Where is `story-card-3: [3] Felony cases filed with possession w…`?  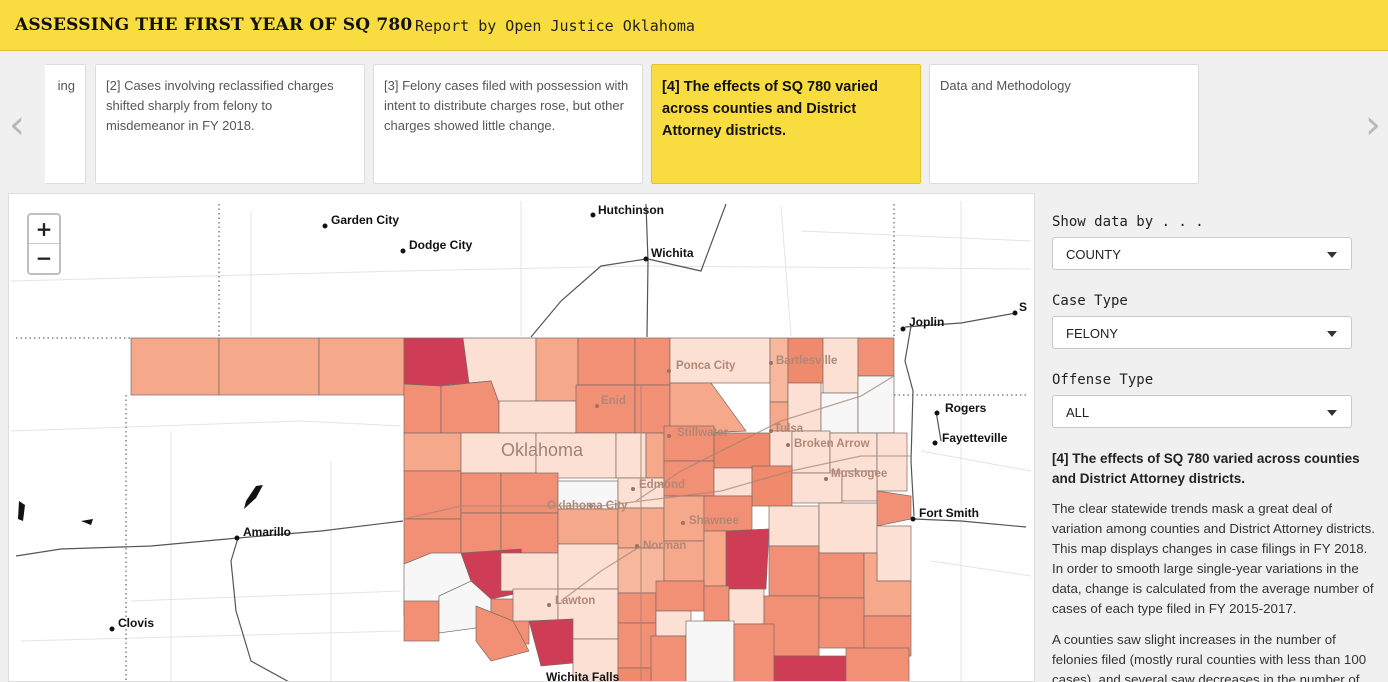
story-card-3: [3] Felony cases filed with possession w… is located at coordinates (508, 124).